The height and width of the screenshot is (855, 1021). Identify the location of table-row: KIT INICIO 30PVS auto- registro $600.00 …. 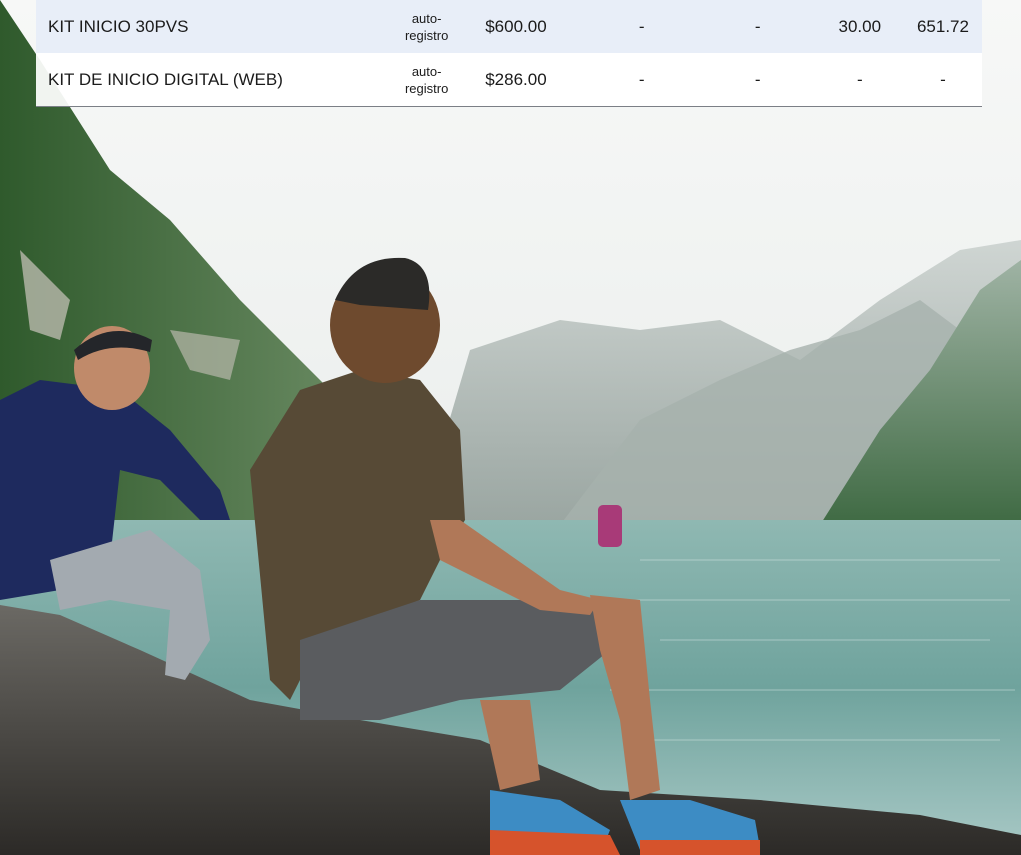
(509, 26).